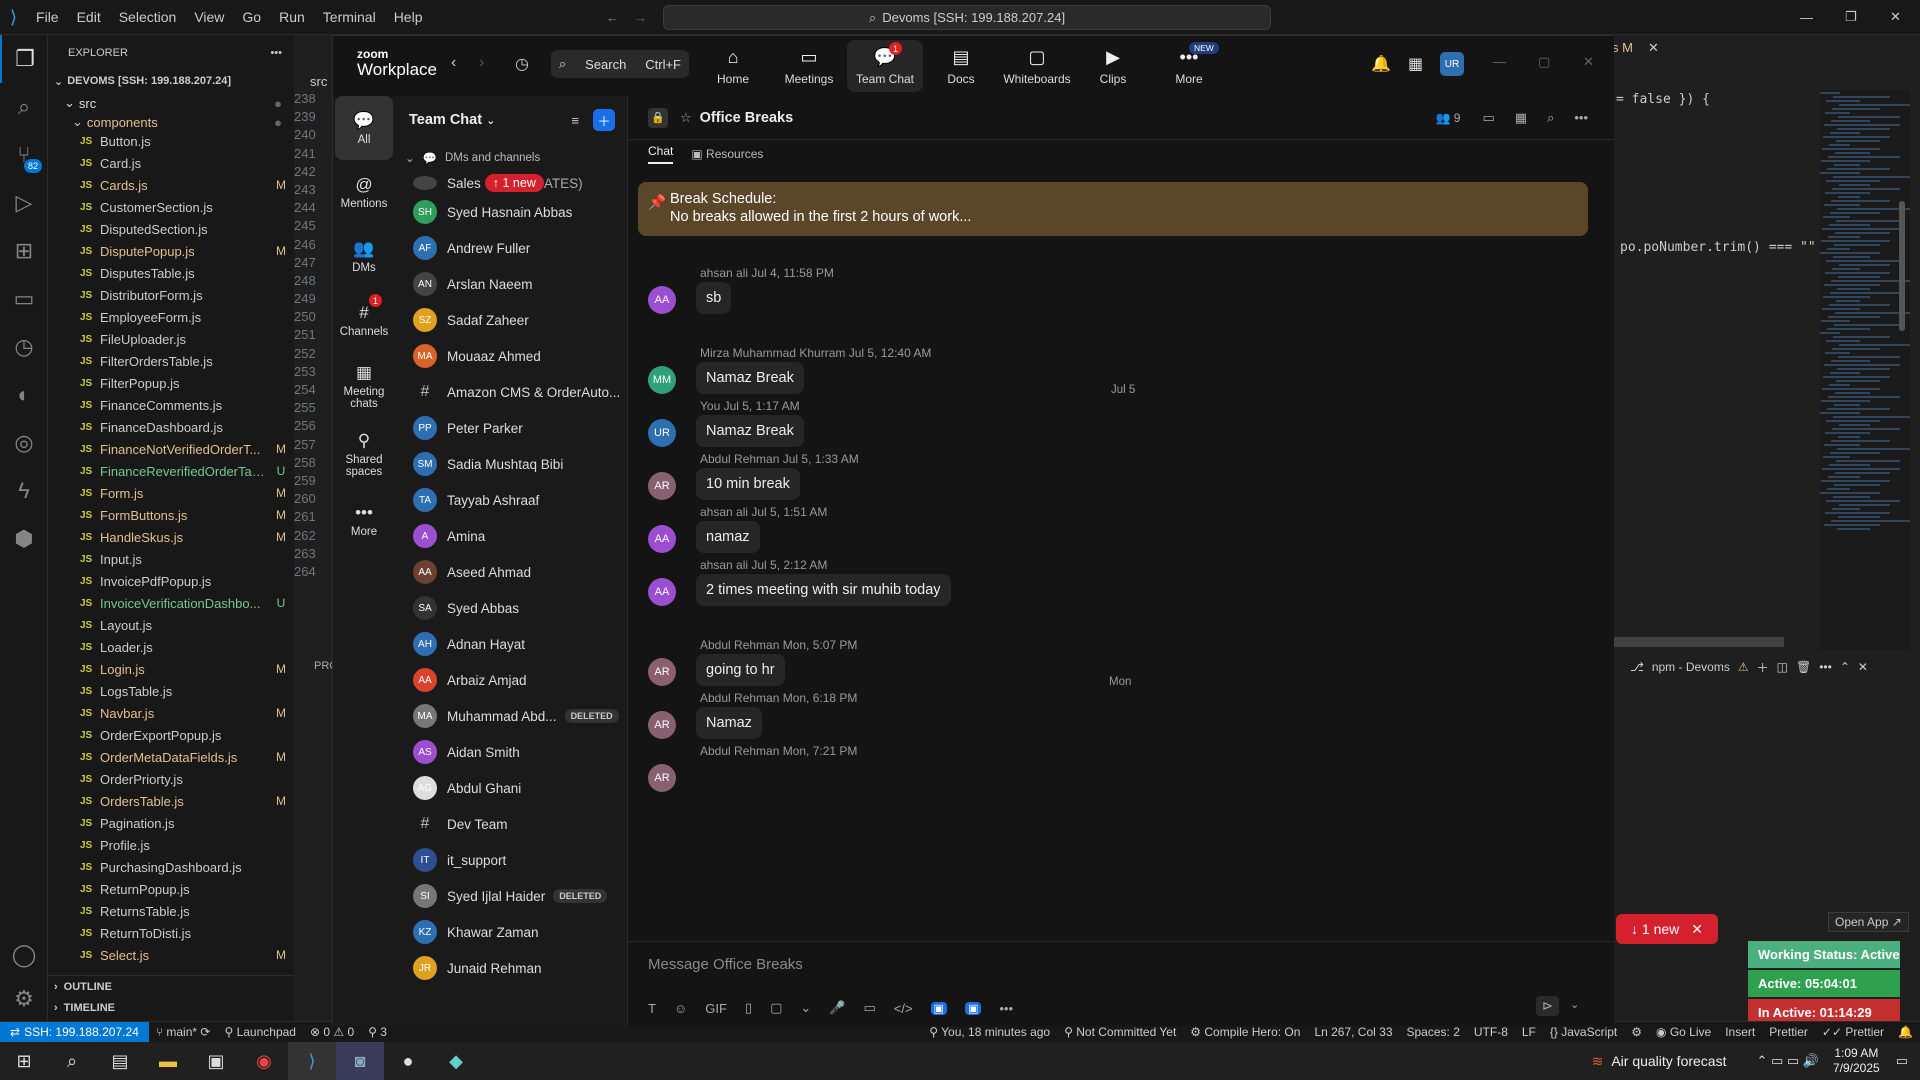 This screenshot has height=1080, width=1920. Describe the element at coordinates (511, 716) in the screenshot. I see `contact-item: MA Muhammad Abd... DELETED` at that location.